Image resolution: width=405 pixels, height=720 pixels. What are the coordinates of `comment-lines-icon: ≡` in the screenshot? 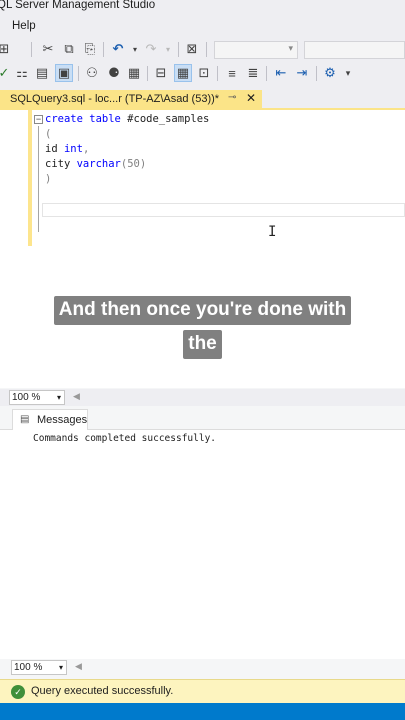 It's located at (232, 73).